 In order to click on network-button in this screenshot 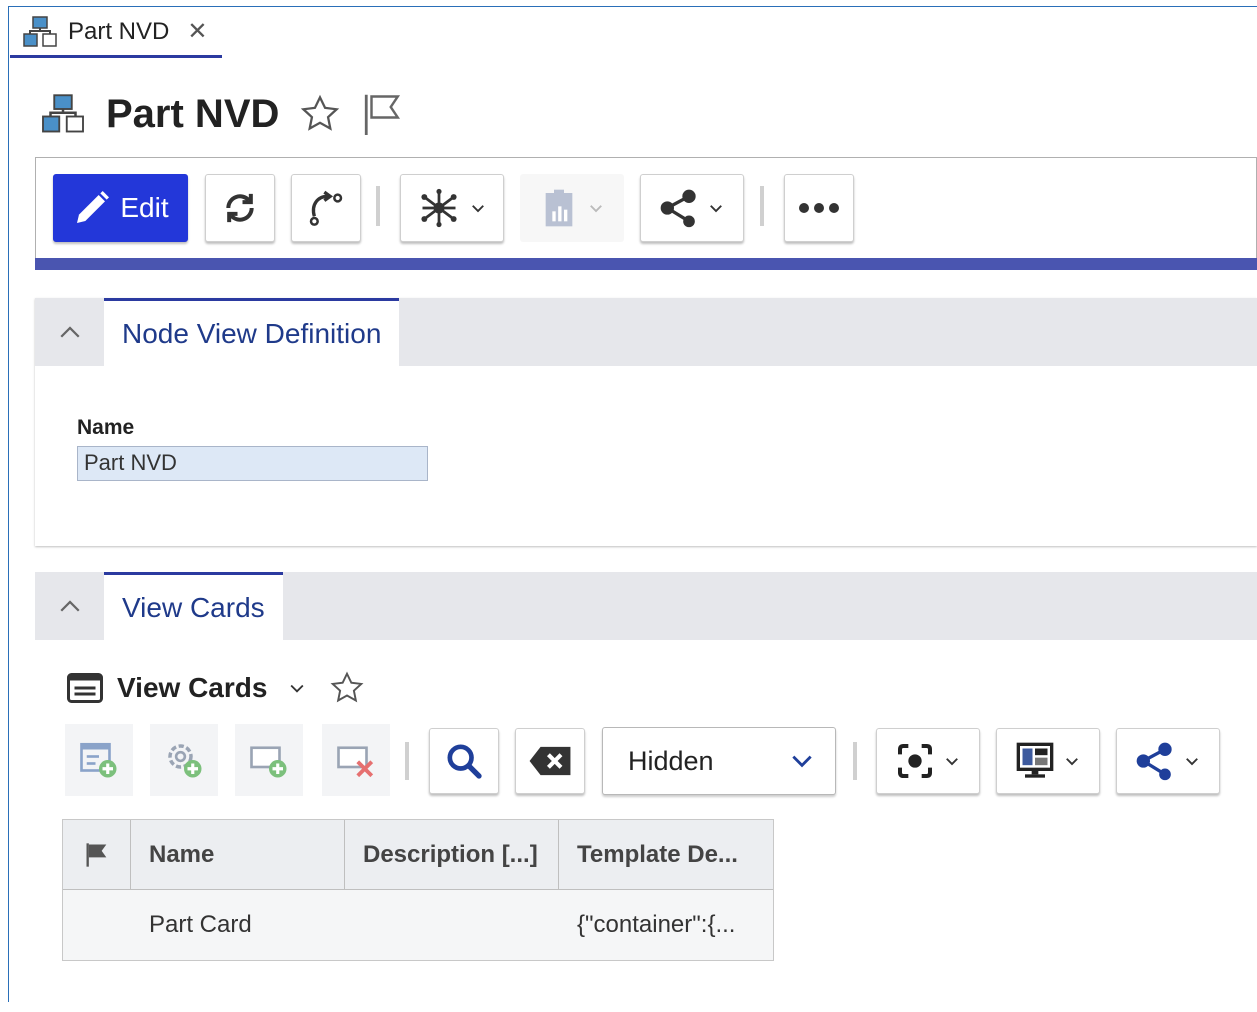, I will do `click(452, 208)`.